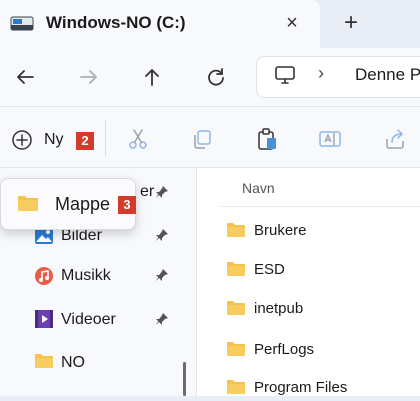 The width and height of the screenshot is (420, 401). Describe the element at coordinates (105, 138) in the screenshot. I see `command-divider` at that location.